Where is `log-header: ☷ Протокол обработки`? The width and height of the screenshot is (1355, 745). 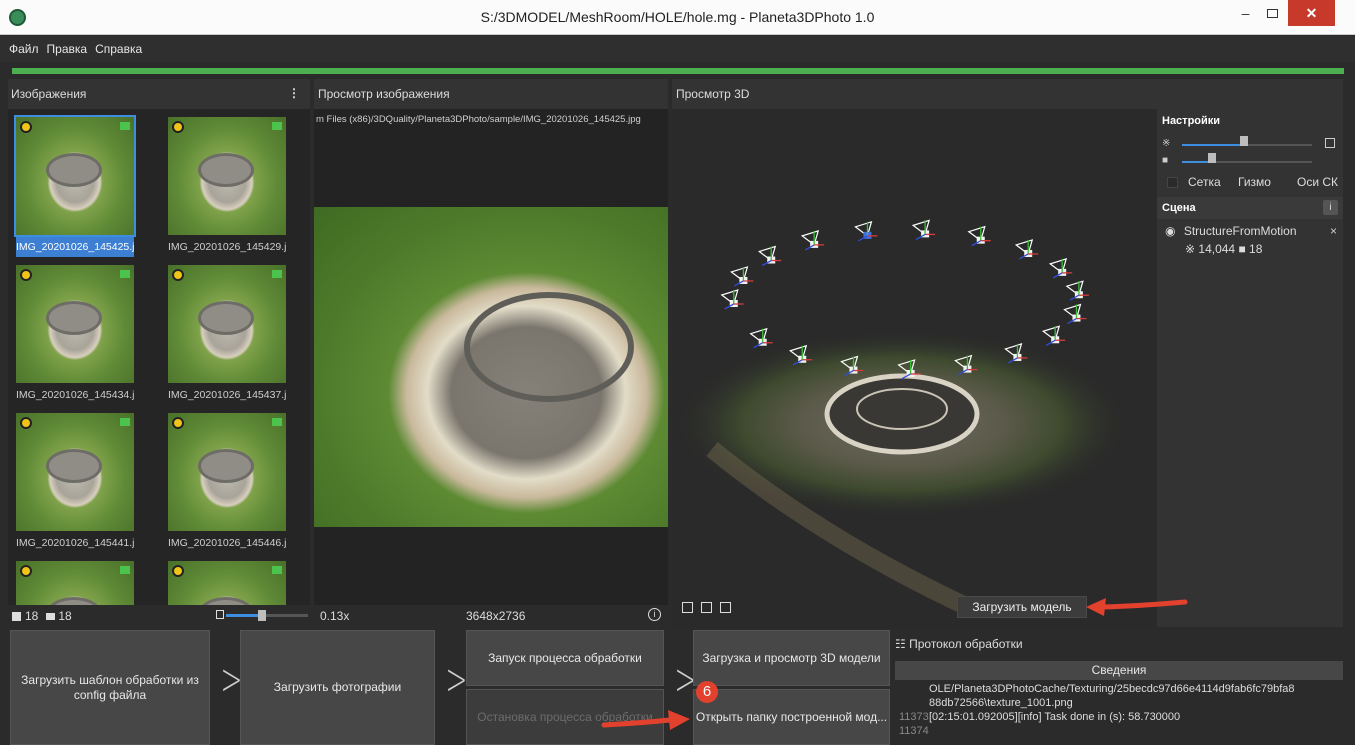 log-header: ☷ Протокол обработки is located at coordinates (959, 644).